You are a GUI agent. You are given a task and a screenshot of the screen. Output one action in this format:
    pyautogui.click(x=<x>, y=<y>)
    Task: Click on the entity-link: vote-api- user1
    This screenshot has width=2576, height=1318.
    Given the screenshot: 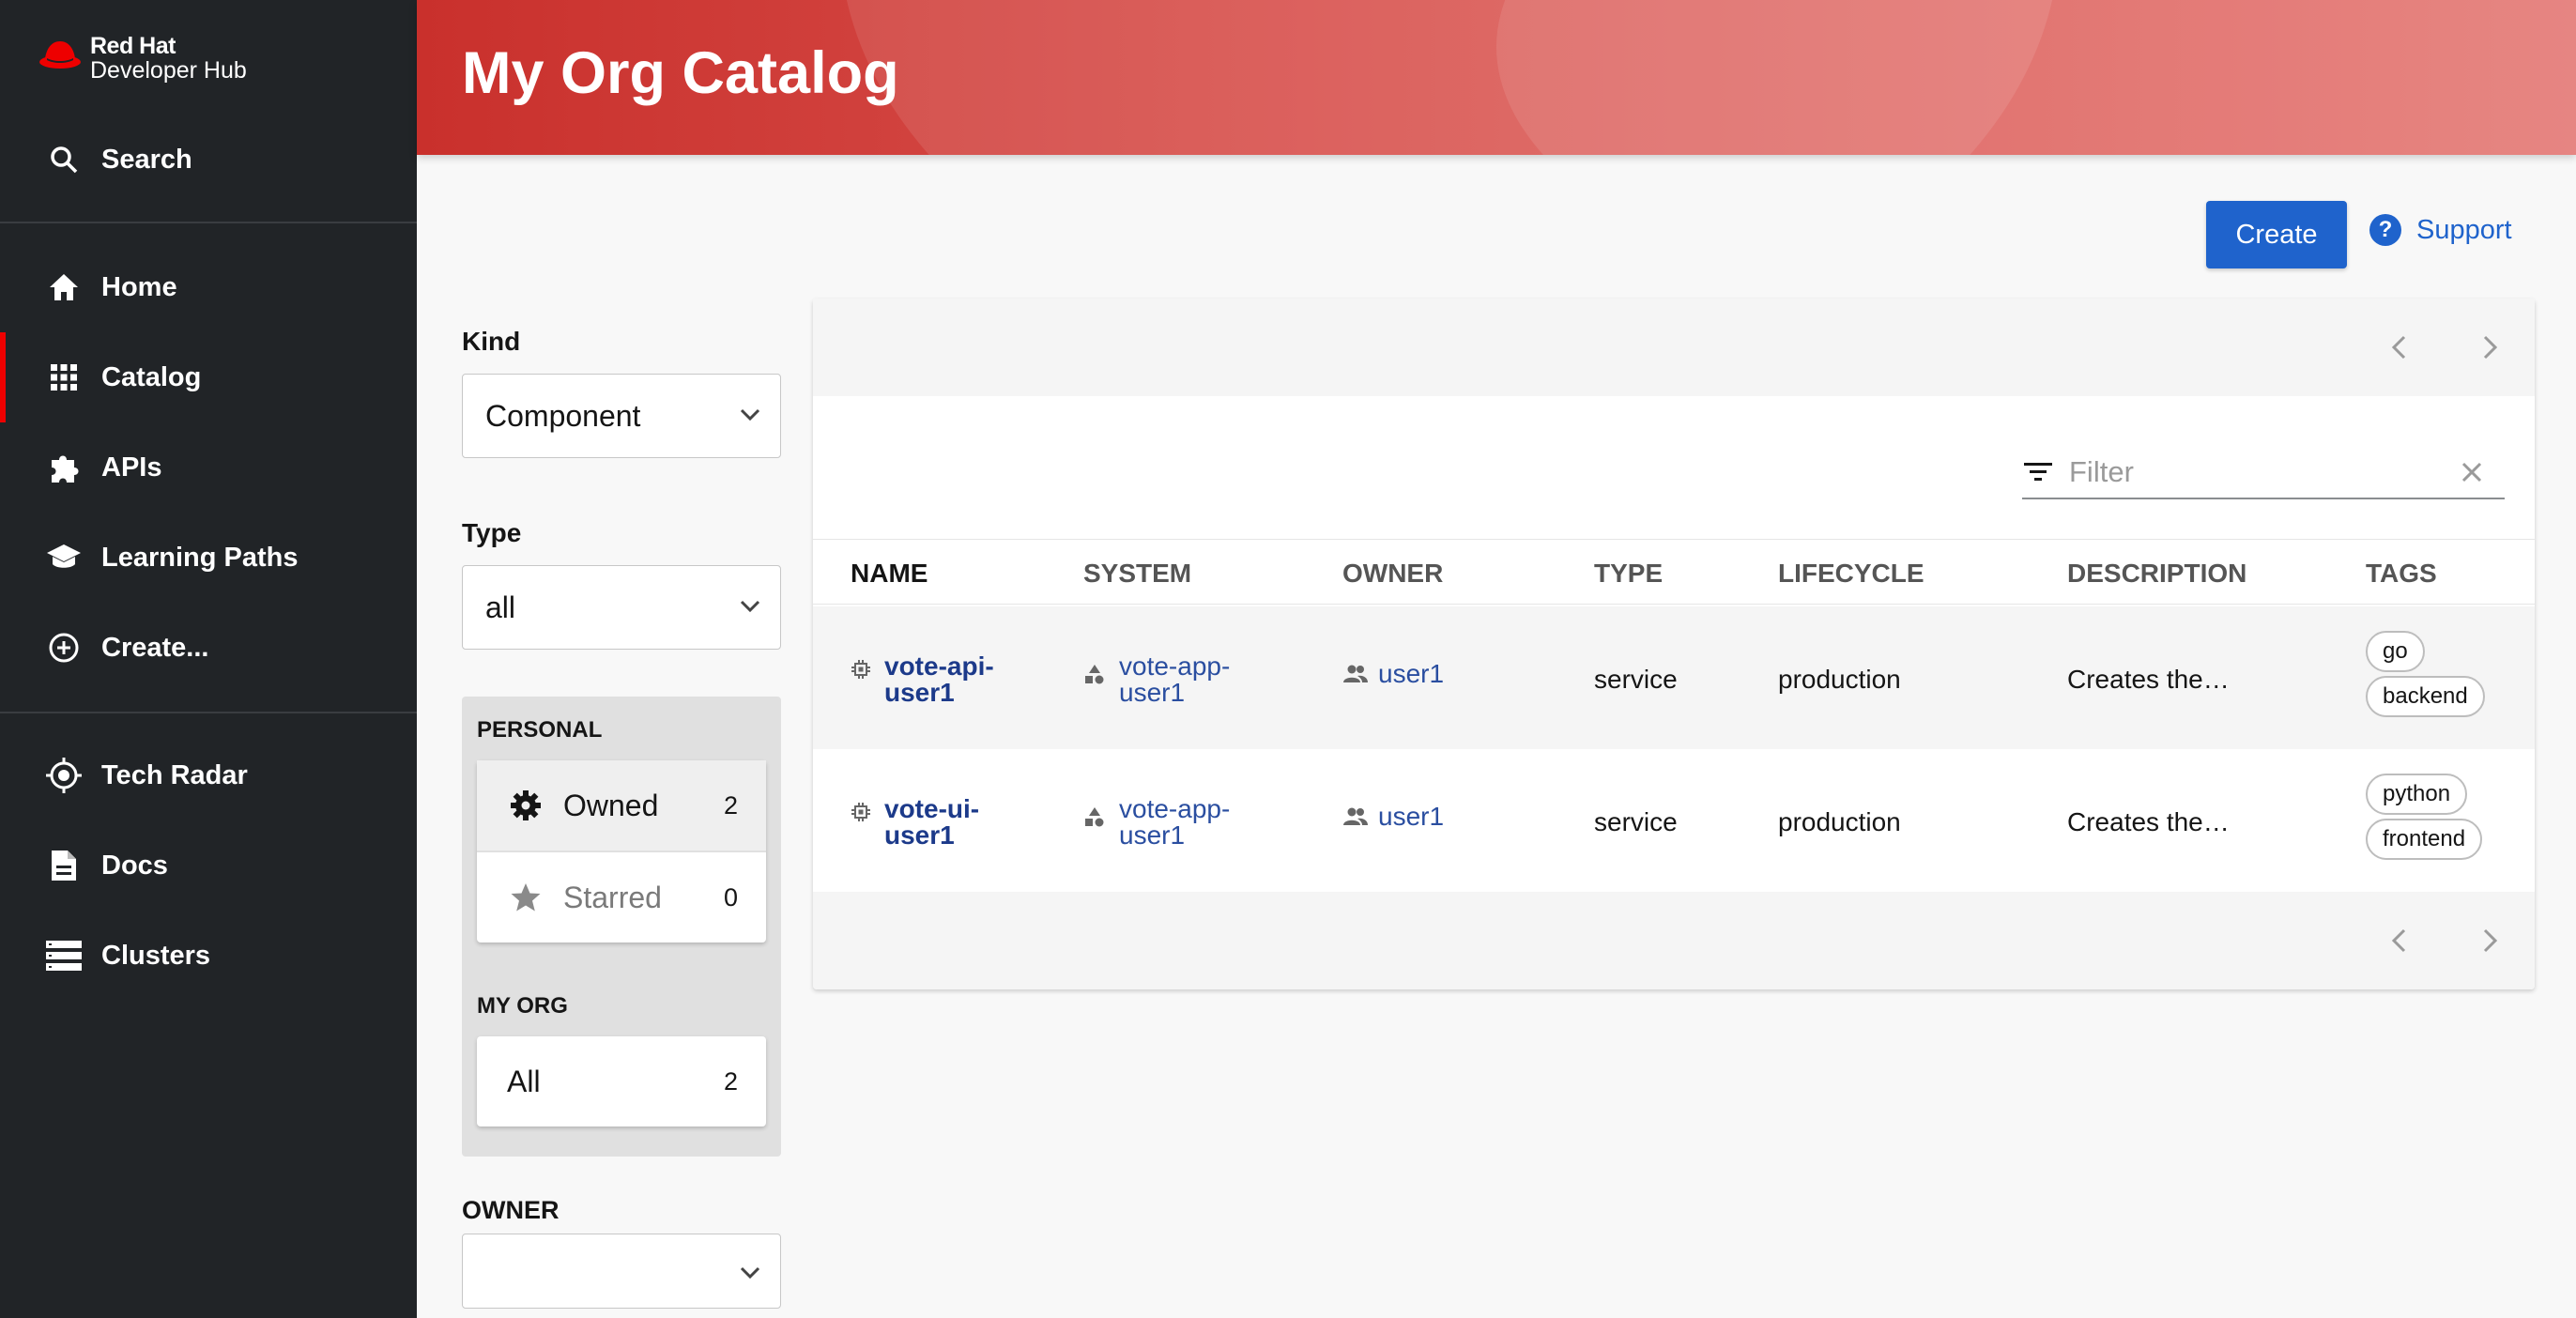 What is the action you would take?
    pyautogui.click(x=939, y=679)
    